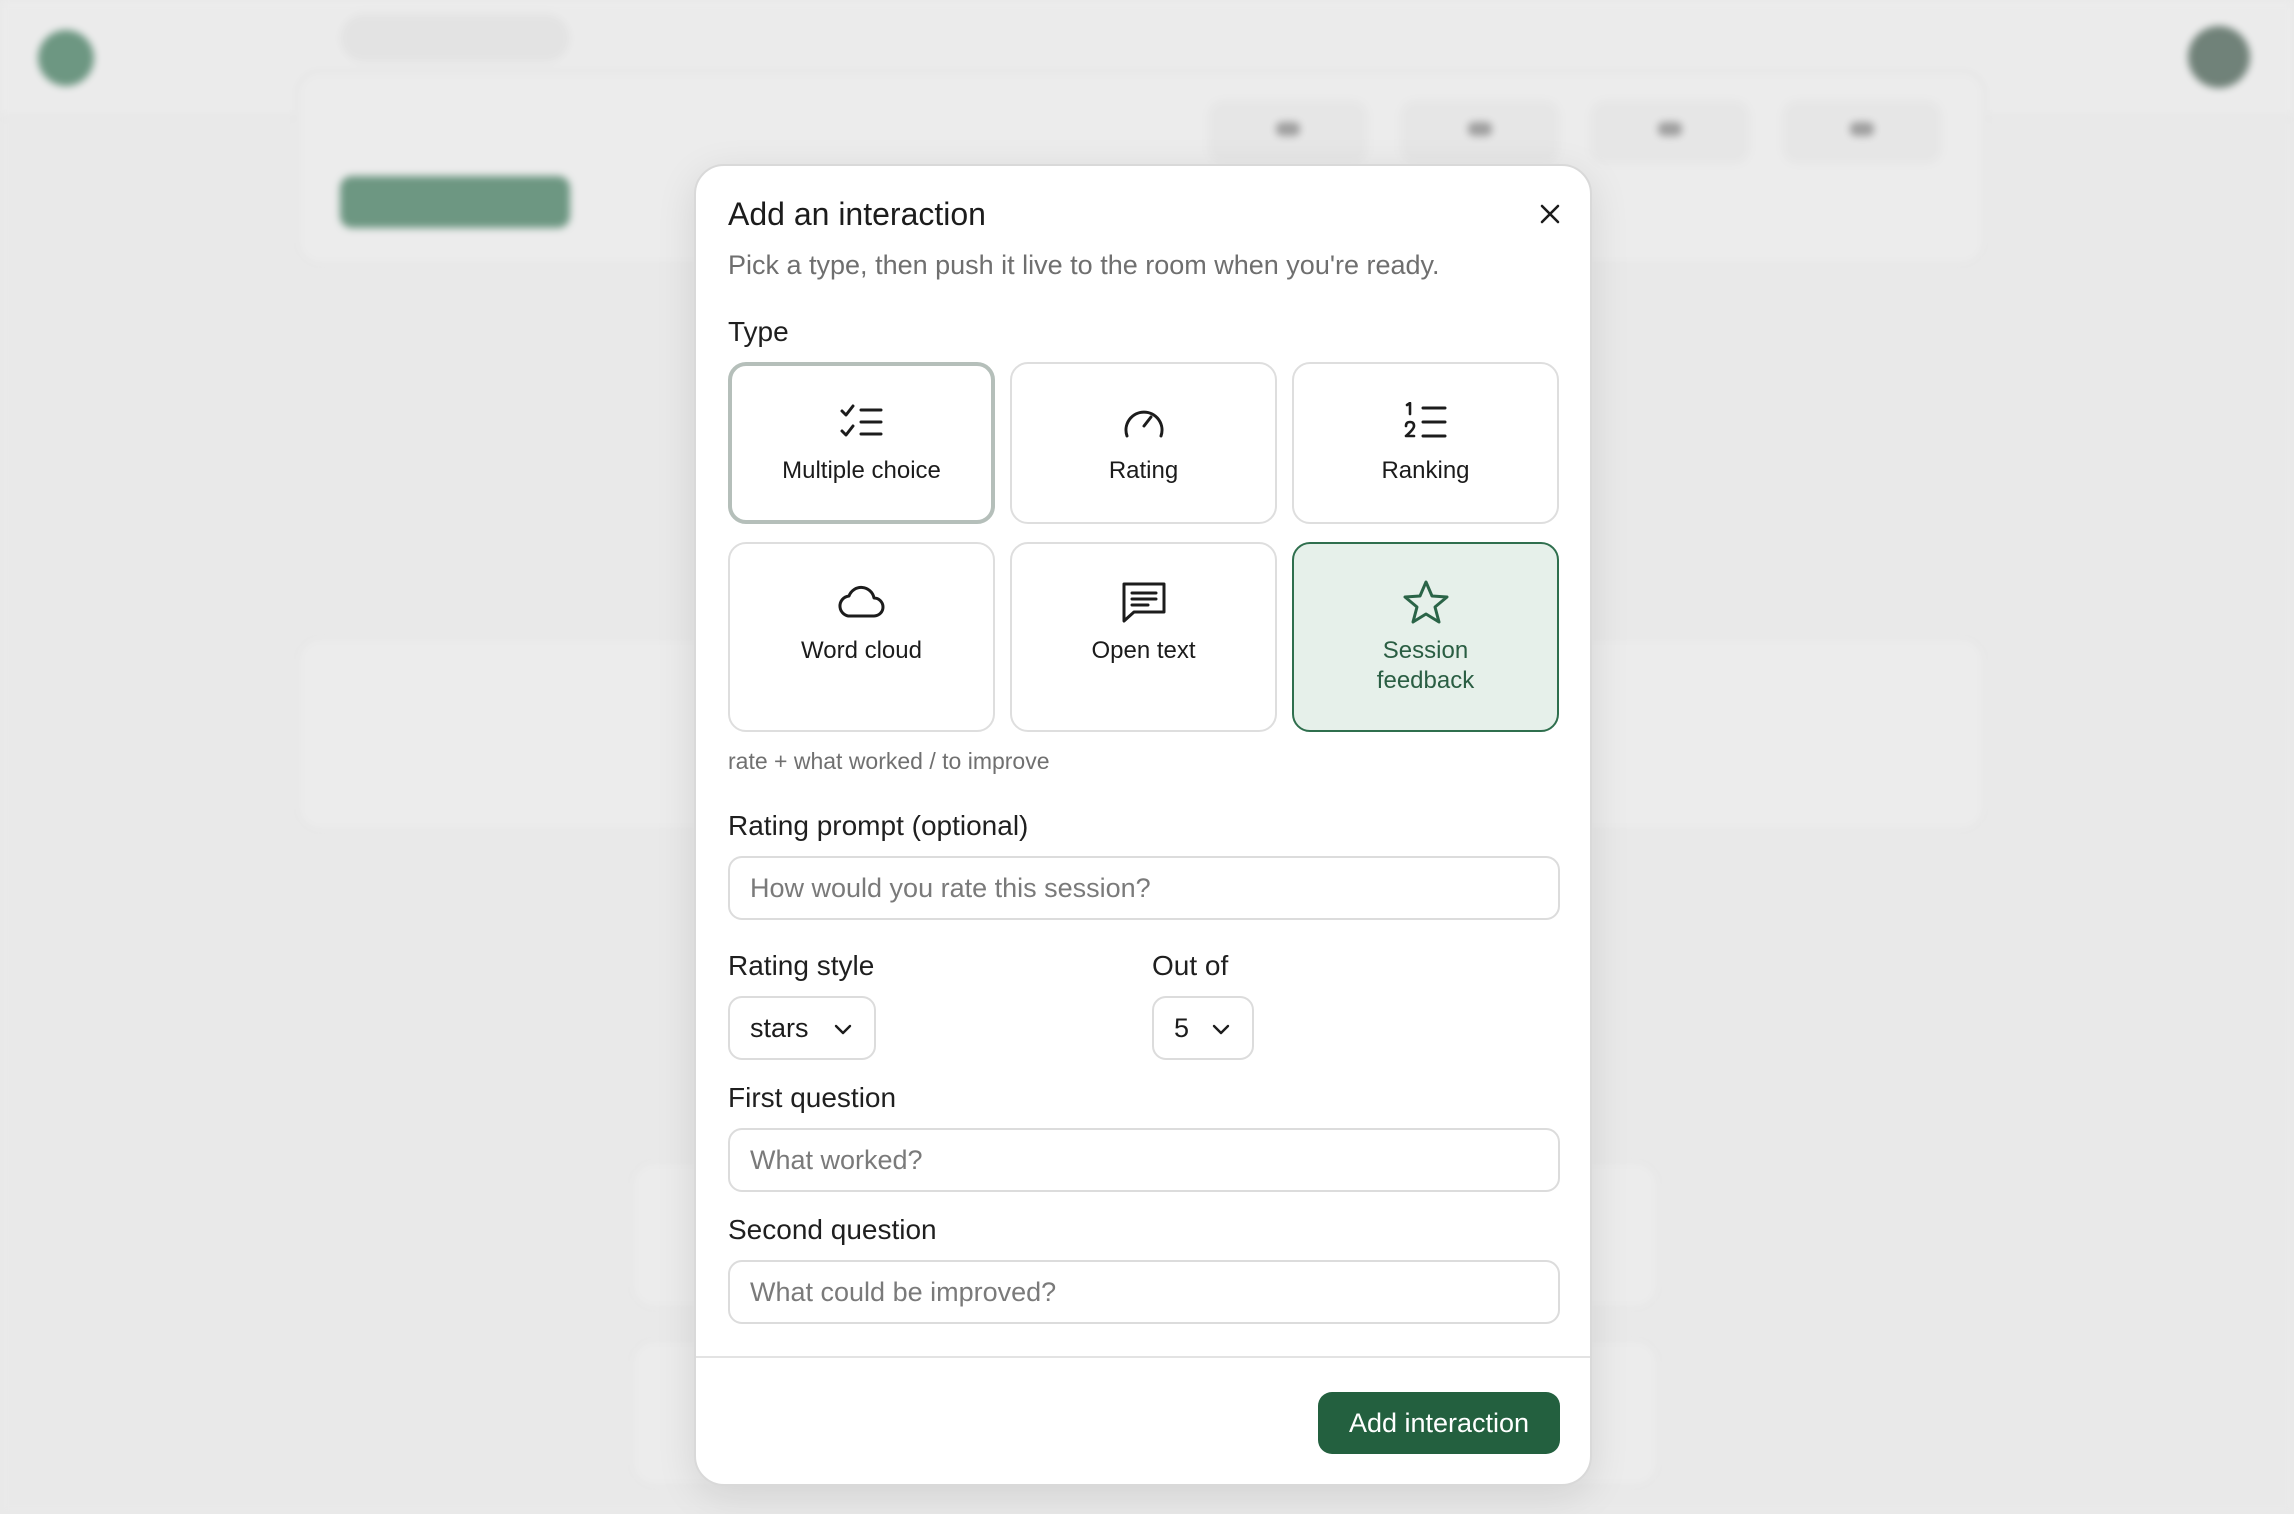  What do you see at coordinates (1143, 443) in the screenshot?
I see `type-option-rating: Rating` at bounding box center [1143, 443].